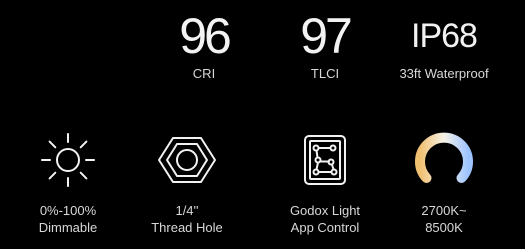 The width and height of the screenshot is (525, 249). What do you see at coordinates (325, 210) in the screenshot?
I see `app-brand: Godox Light` at bounding box center [325, 210].